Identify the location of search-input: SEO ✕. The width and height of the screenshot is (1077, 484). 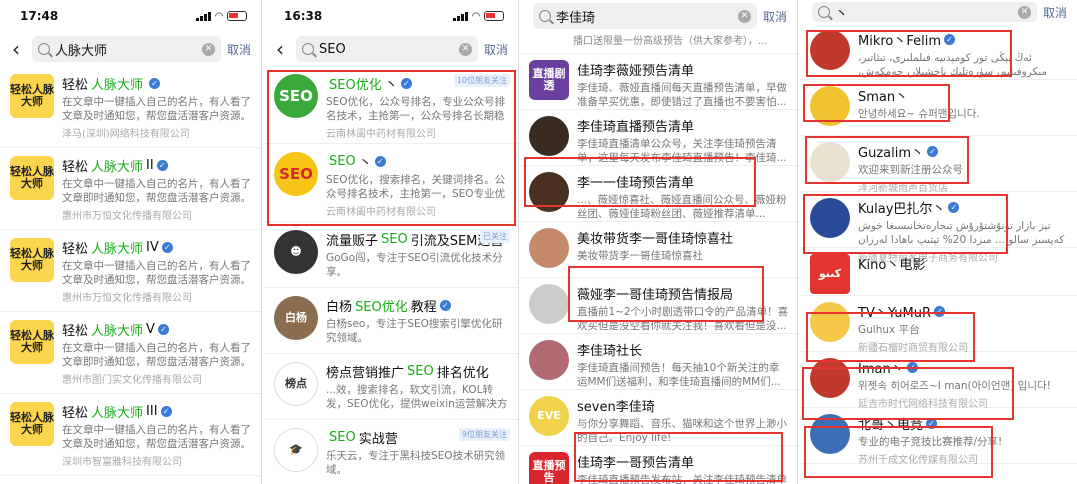
(387, 49).